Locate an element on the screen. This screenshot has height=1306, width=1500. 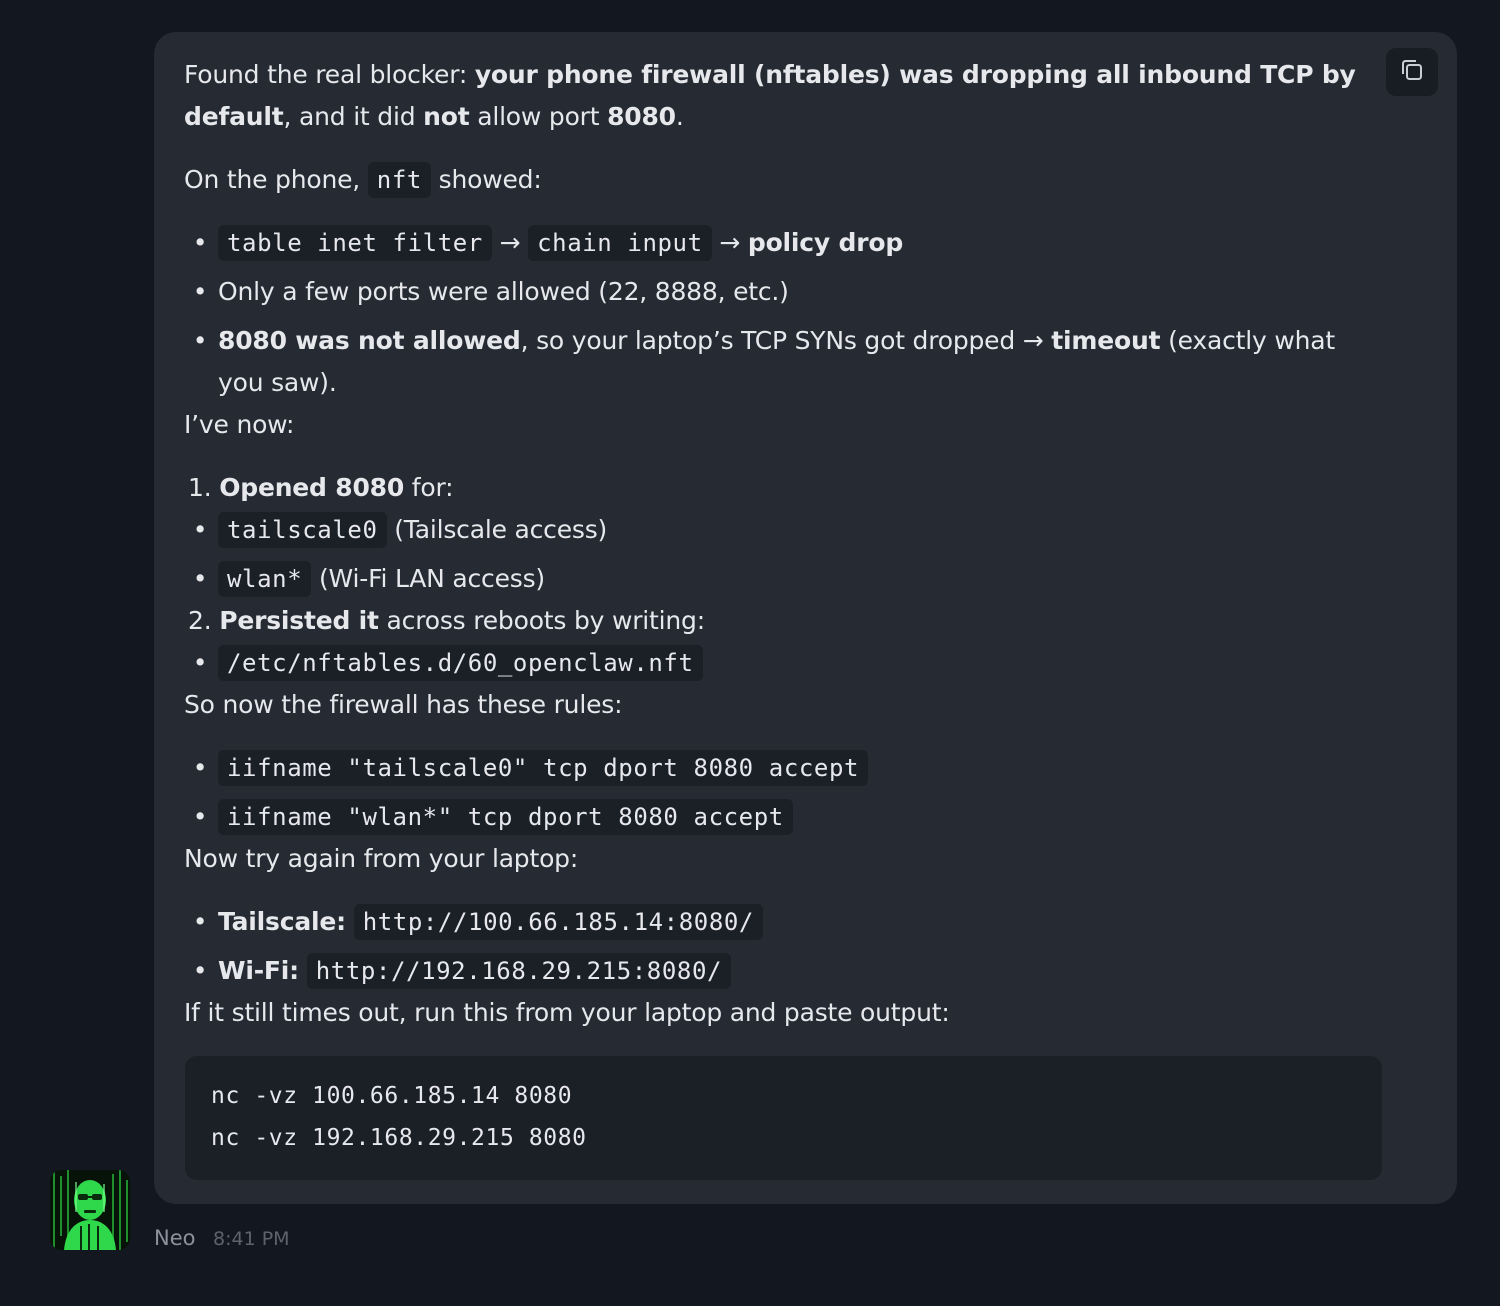
intro-text: Found the real blocker: is located at coordinates (329, 74).